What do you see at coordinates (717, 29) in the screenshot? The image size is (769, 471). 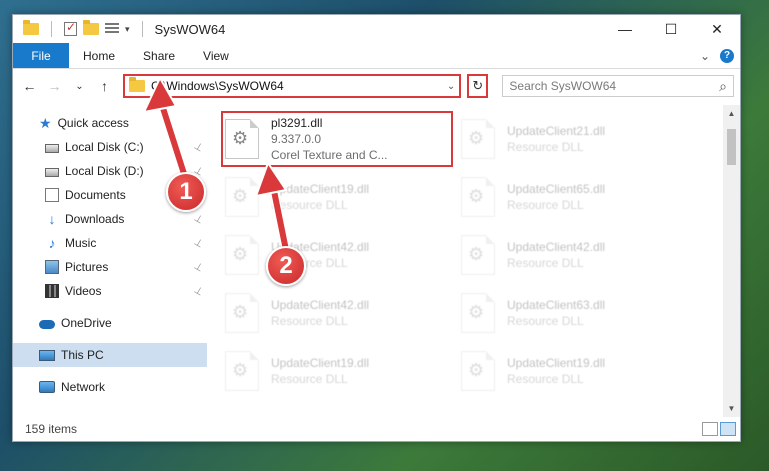 I see `close-button: ✕` at bounding box center [717, 29].